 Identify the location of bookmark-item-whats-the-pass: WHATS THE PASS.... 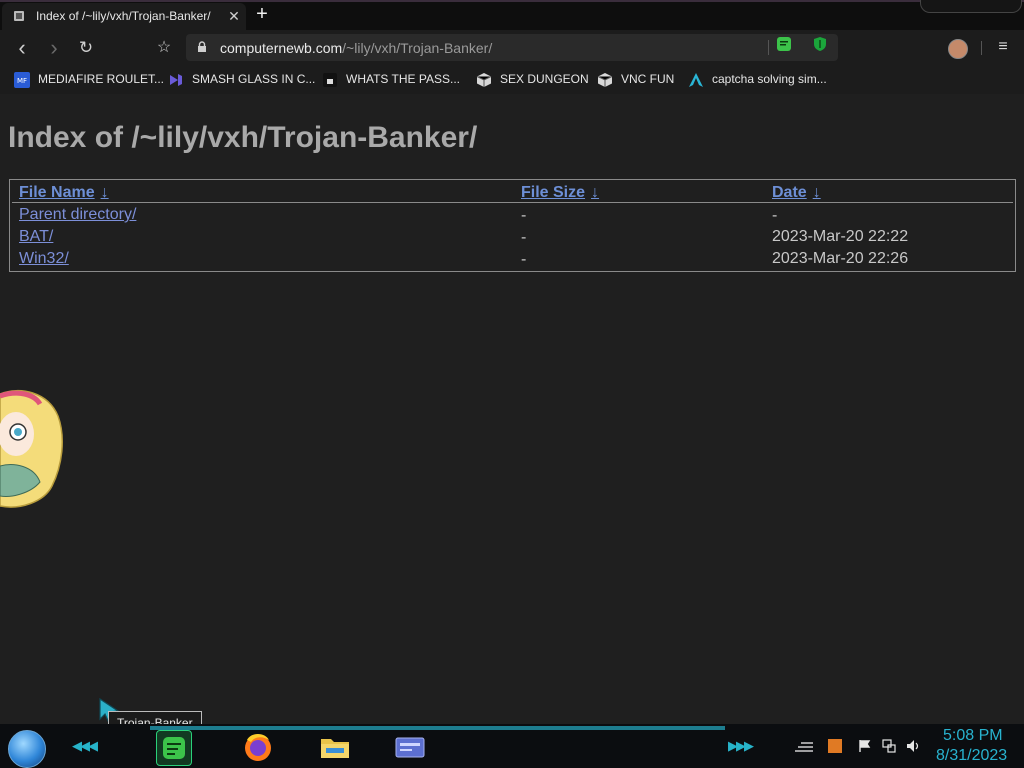
(392, 80).